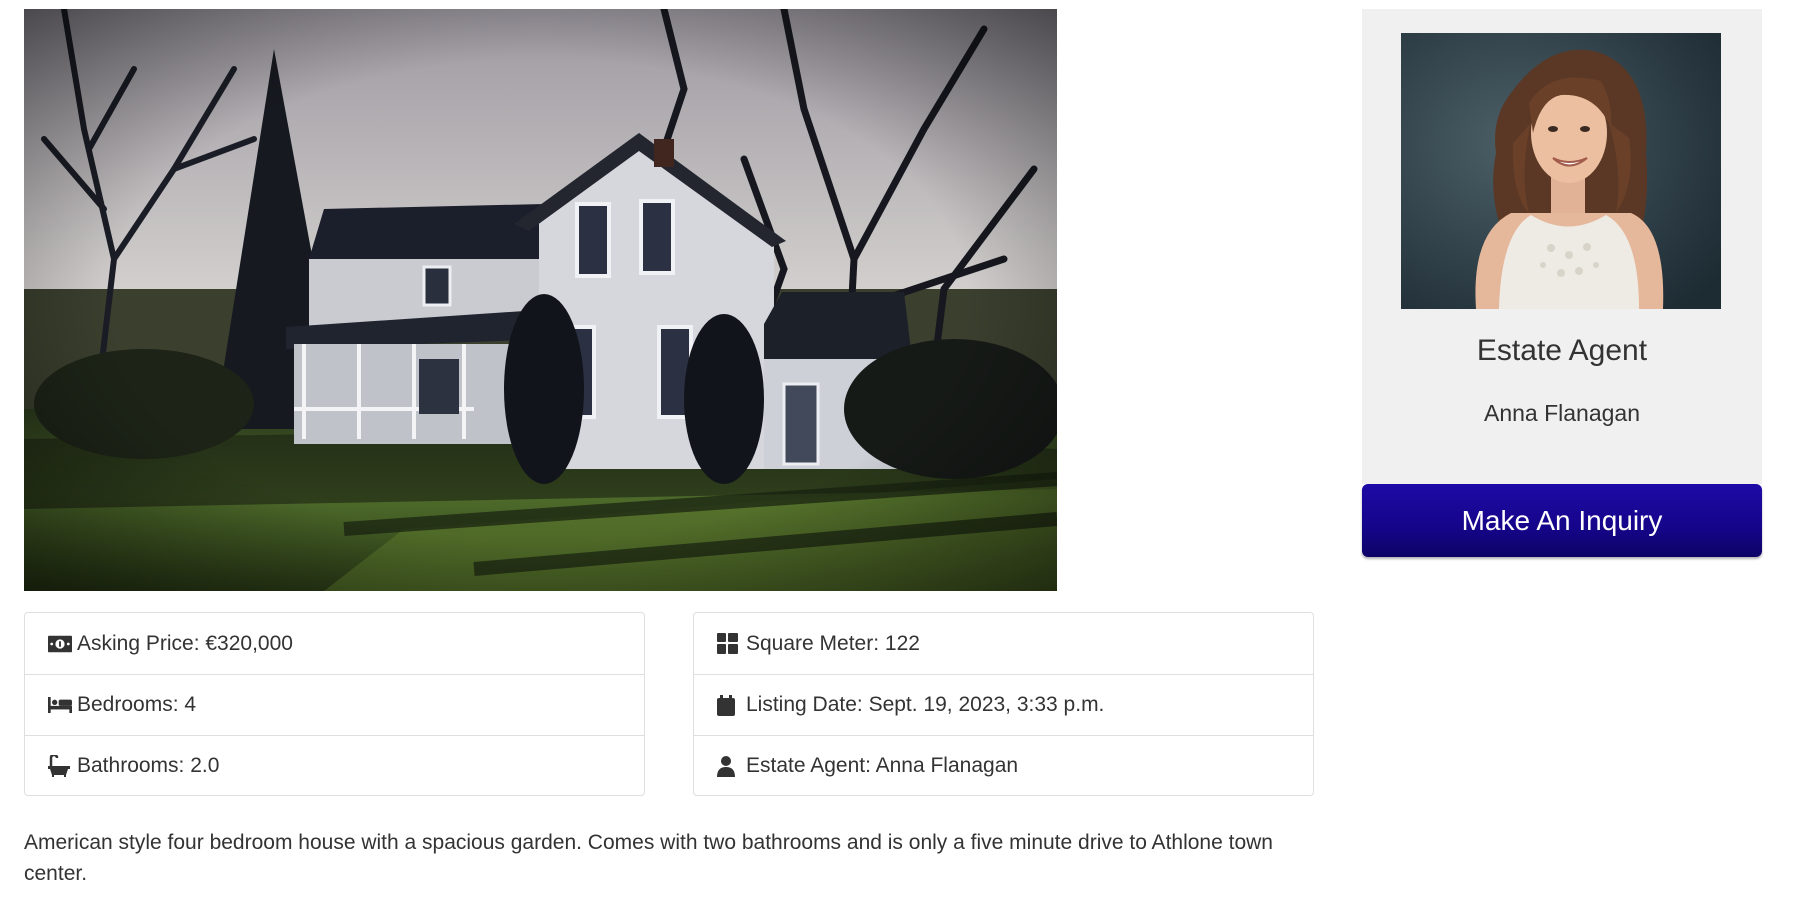  I want to click on listing-date-row: Listing Date: Sept. 19, 2023, 3:33 p.m., so click(1003, 704).